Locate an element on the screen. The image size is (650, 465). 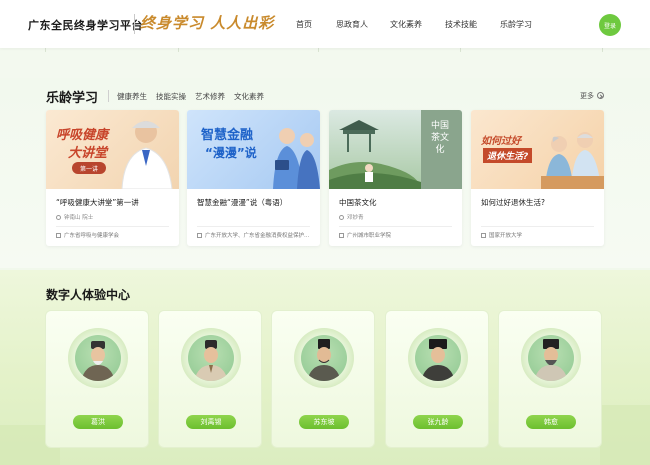
author-name: 邓妙青 is located at coordinates (355, 218).